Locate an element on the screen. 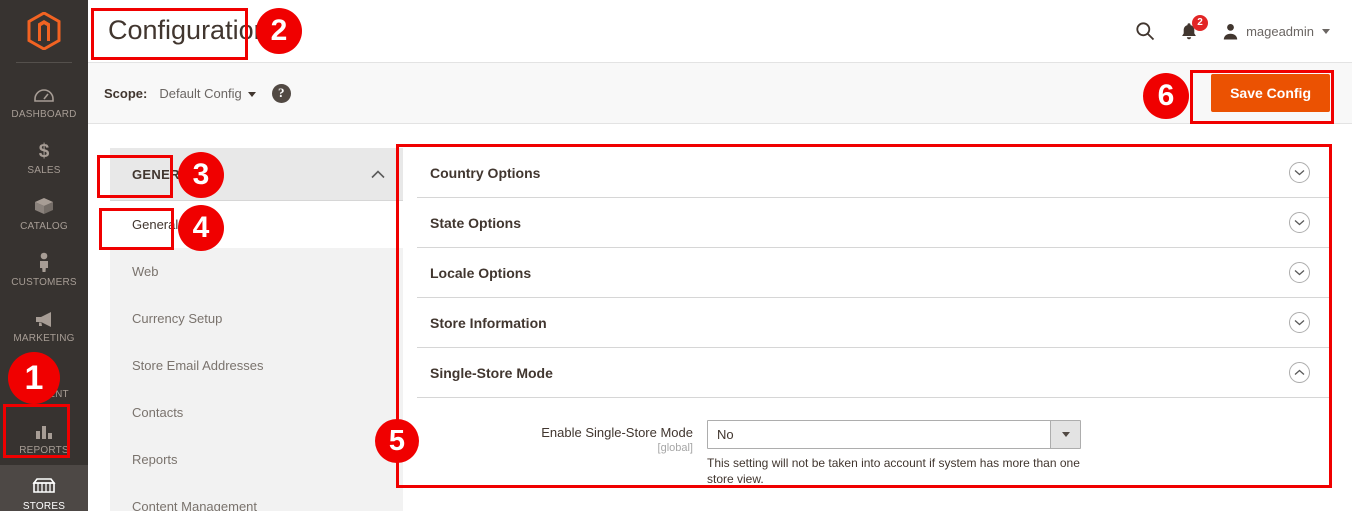 Image resolution: width=1352 pixels, height=511 pixels. caret-glyph is located at coordinates (1065, 434).